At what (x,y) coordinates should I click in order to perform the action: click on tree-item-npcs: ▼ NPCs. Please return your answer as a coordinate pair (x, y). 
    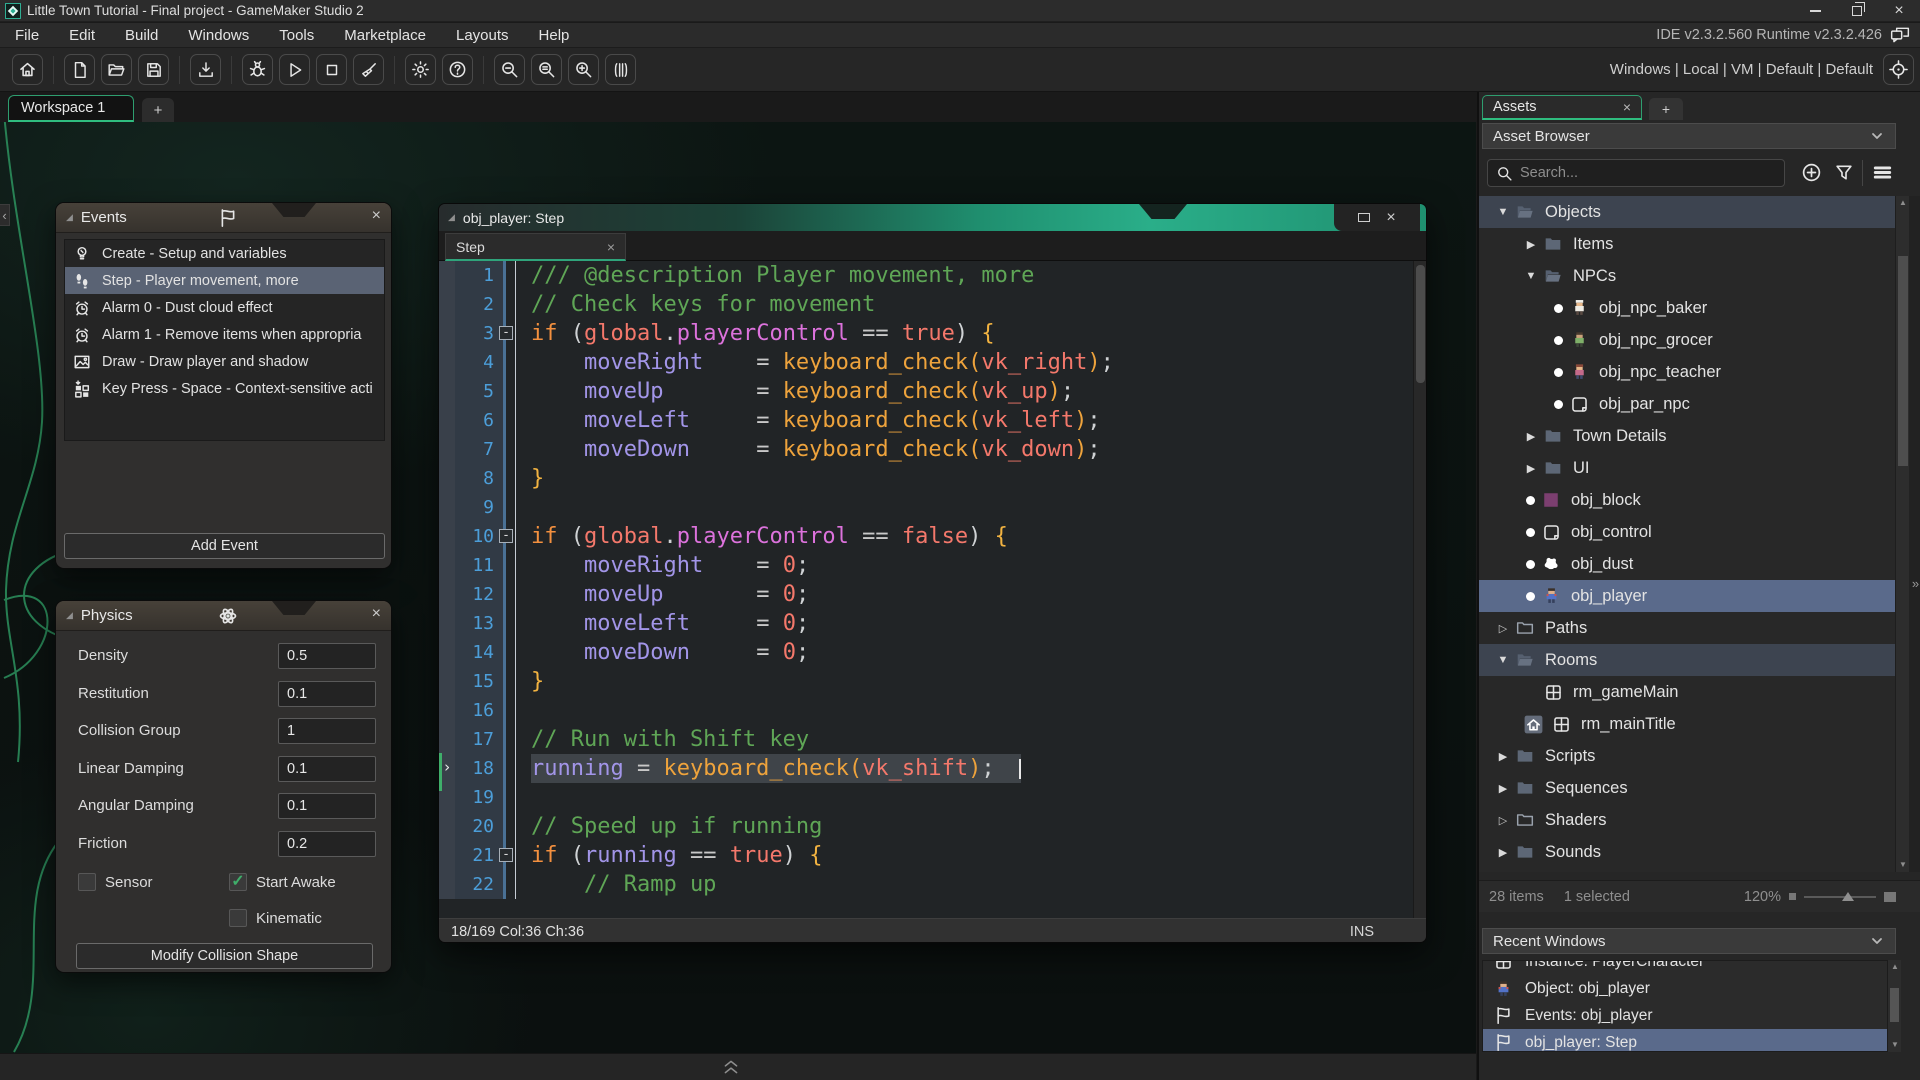
    Looking at the image, I should click on (1687, 276).